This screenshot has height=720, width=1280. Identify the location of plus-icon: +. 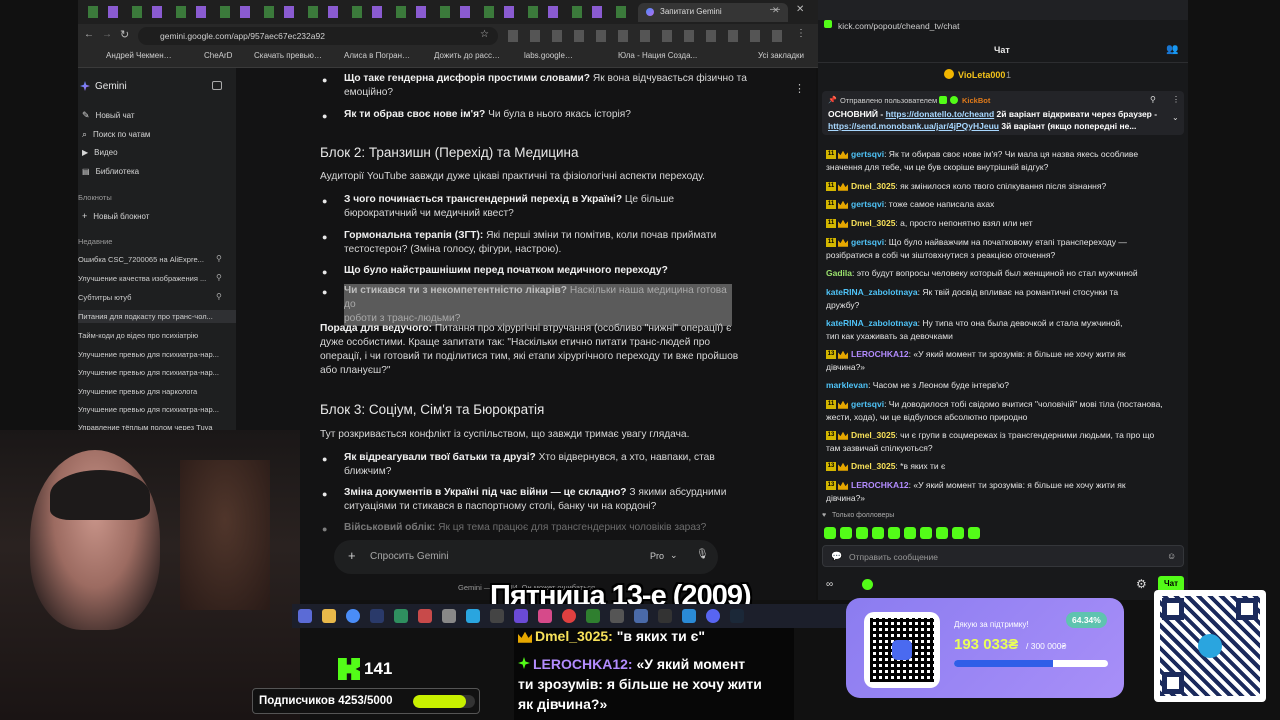
(352, 555).